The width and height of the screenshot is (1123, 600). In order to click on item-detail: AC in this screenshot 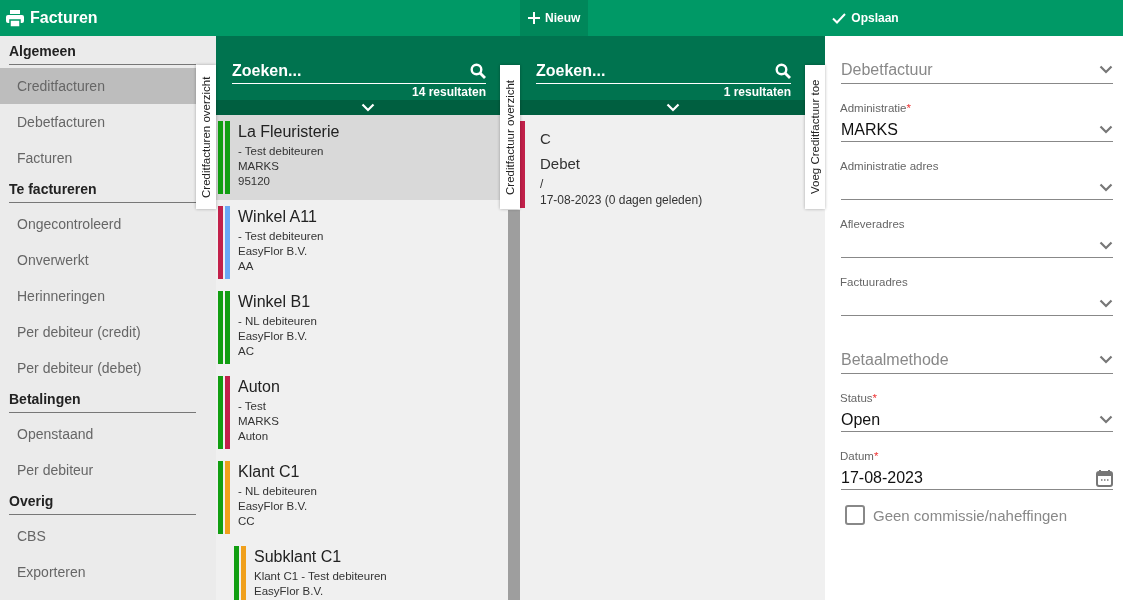, I will do `click(246, 351)`.